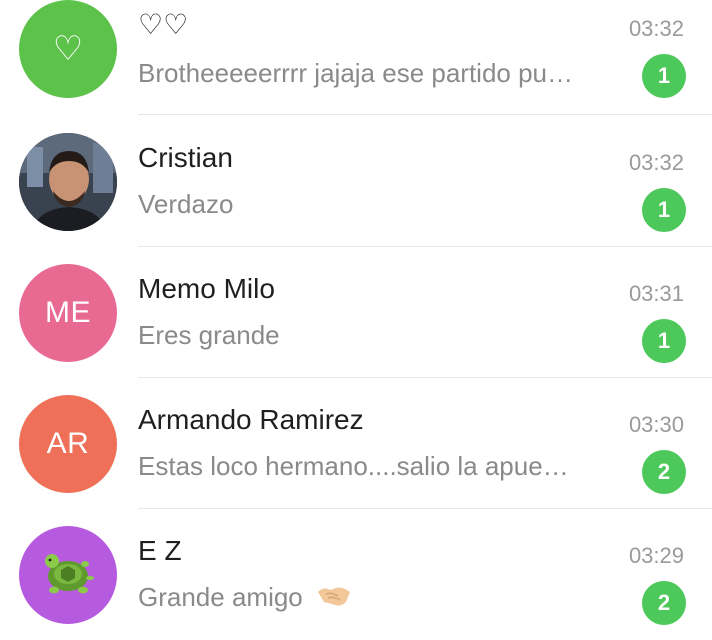 The image size is (712, 640). I want to click on avatar-initials: ME, so click(68, 312).